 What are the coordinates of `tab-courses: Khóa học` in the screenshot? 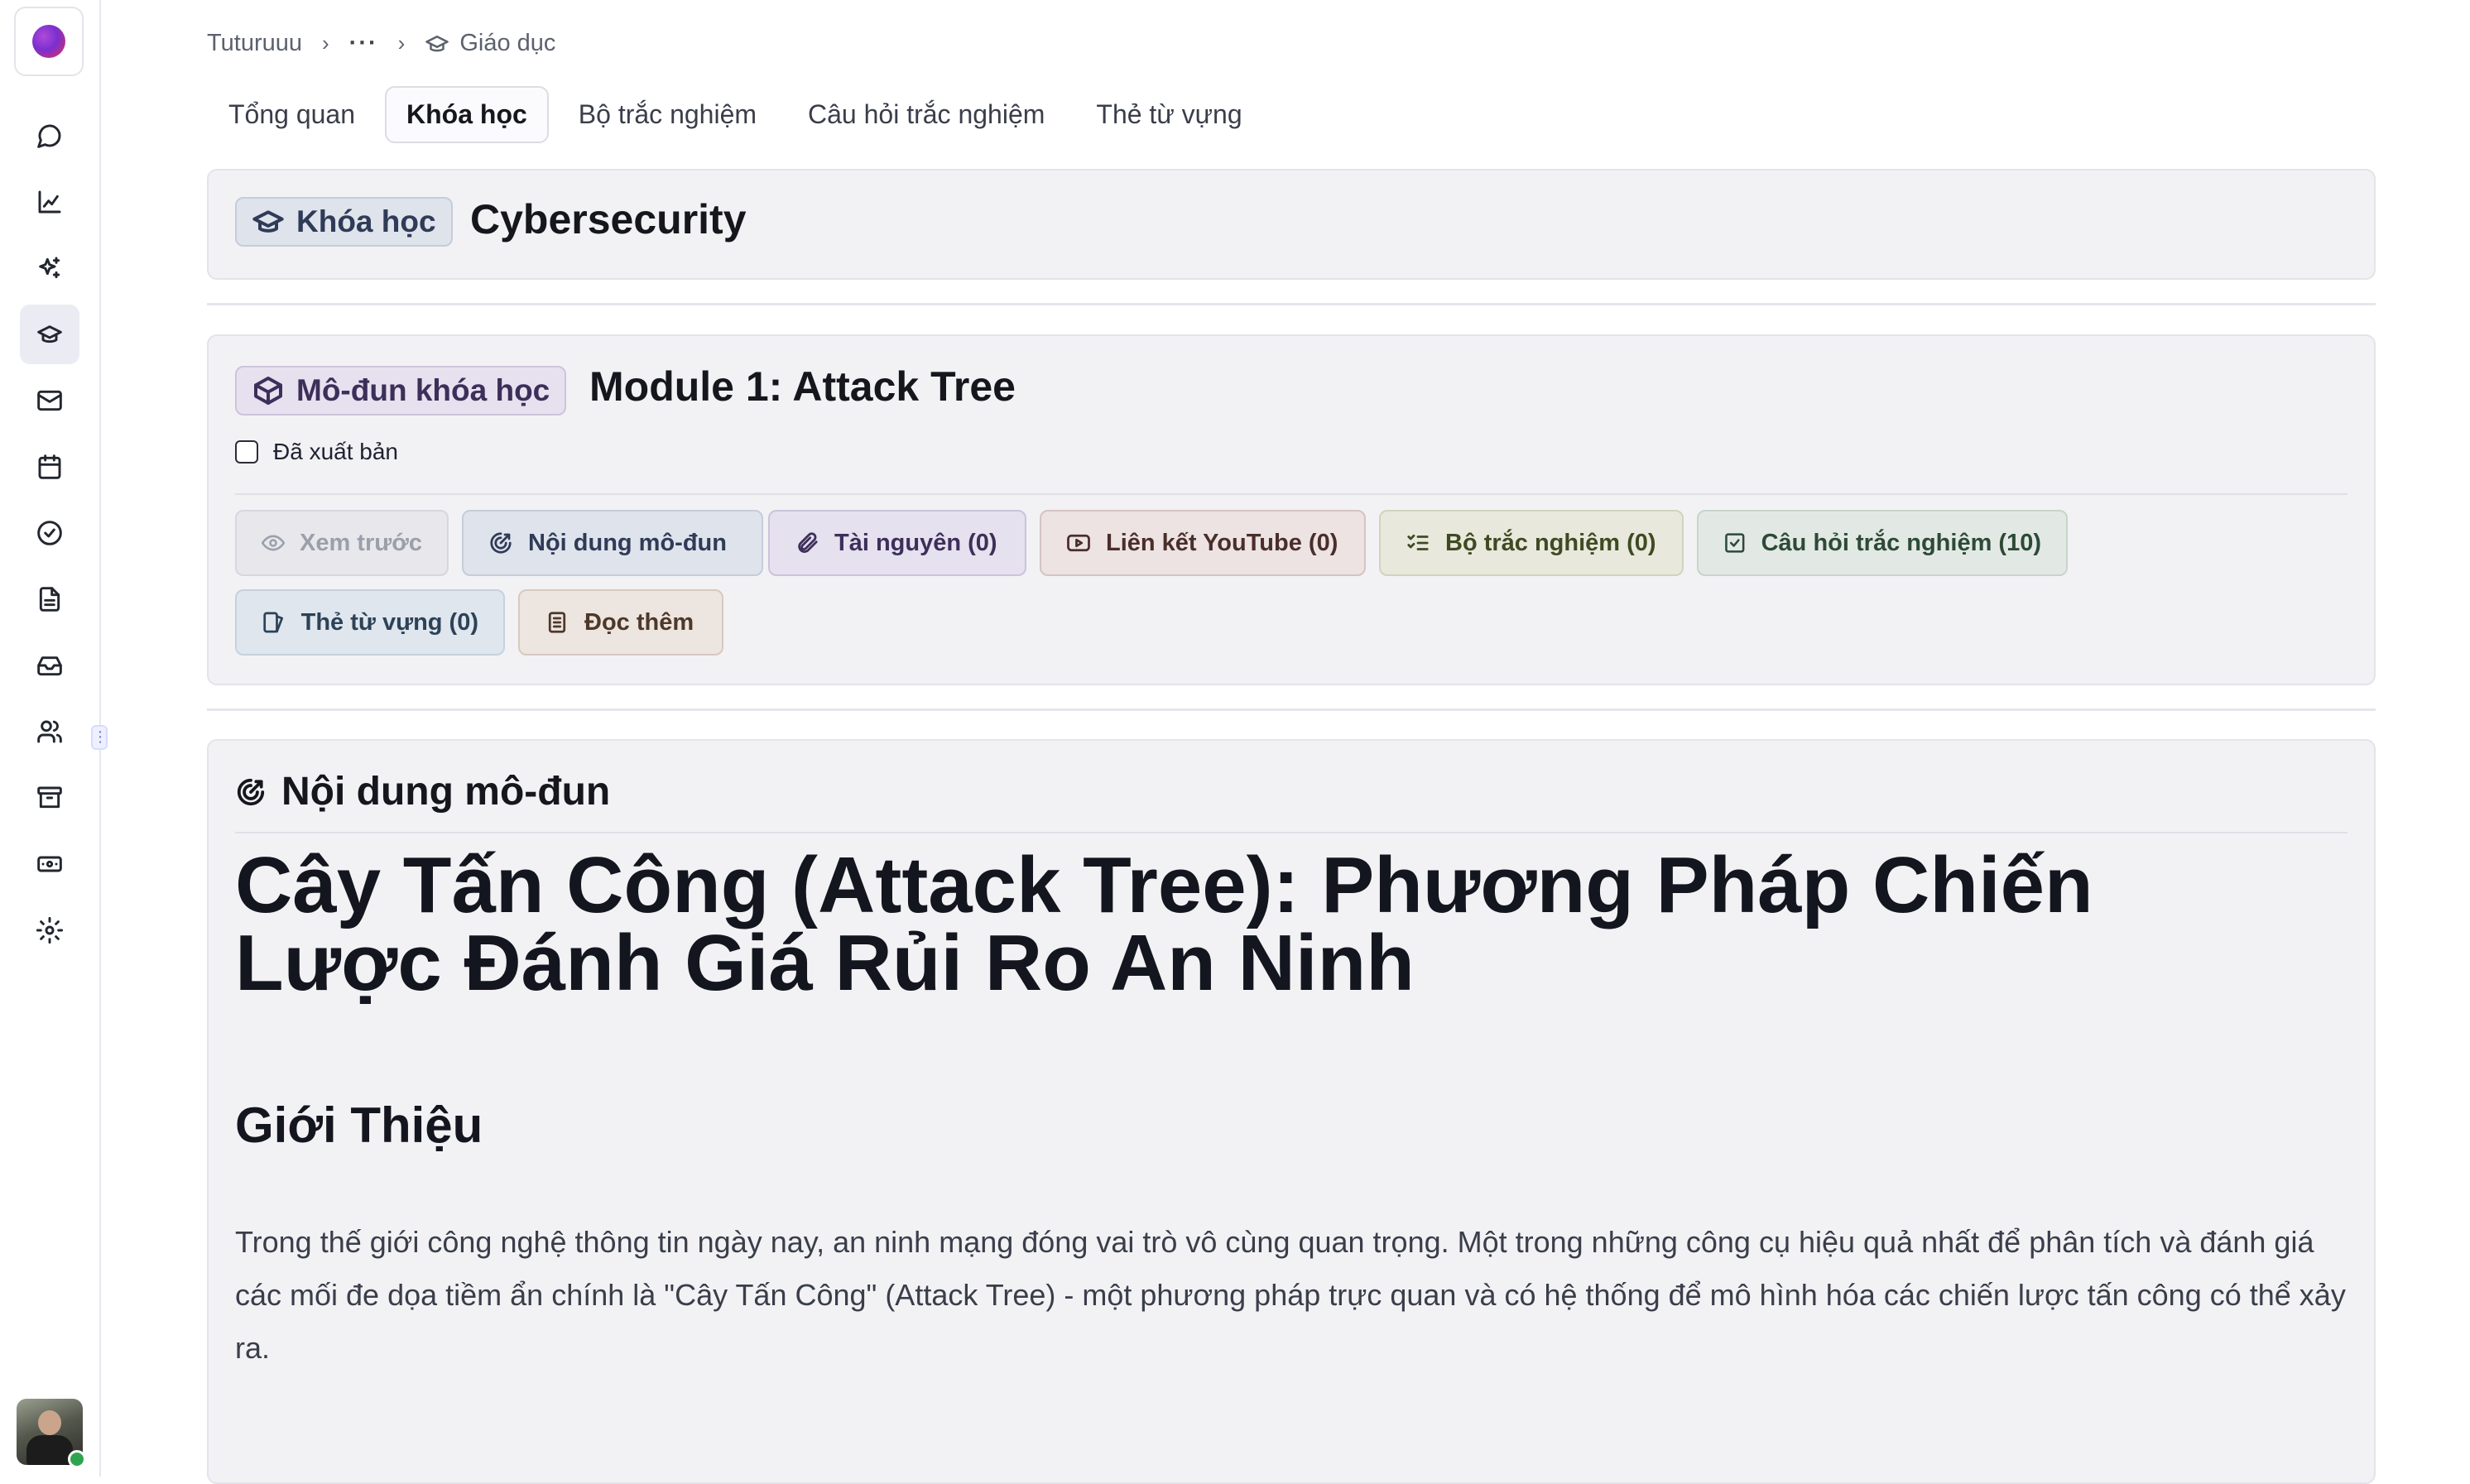 It's located at (467, 114).